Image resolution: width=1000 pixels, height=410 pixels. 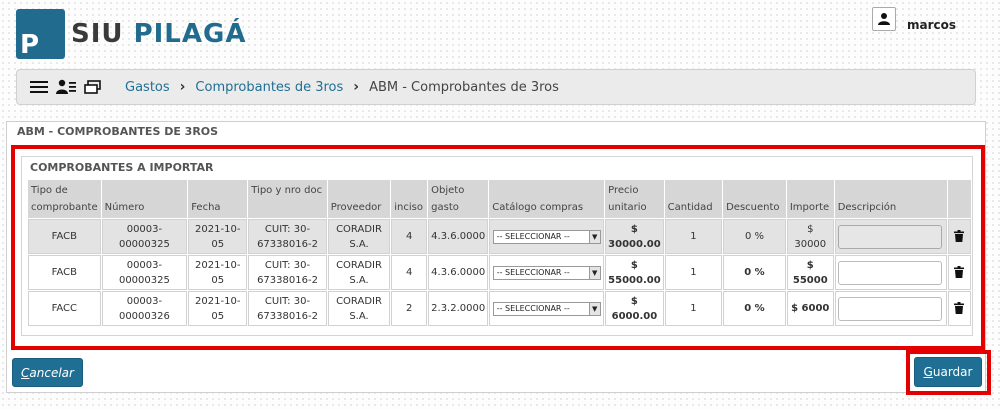 What do you see at coordinates (147, 87) in the screenshot?
I see `breadcrumb-gastos: Gastos` at bounding box center [147, 87].